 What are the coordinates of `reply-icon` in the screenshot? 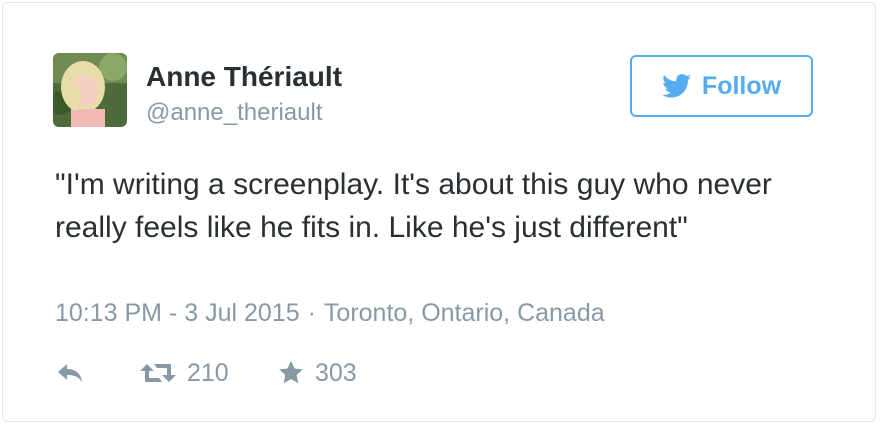 It's located at (70, 373).